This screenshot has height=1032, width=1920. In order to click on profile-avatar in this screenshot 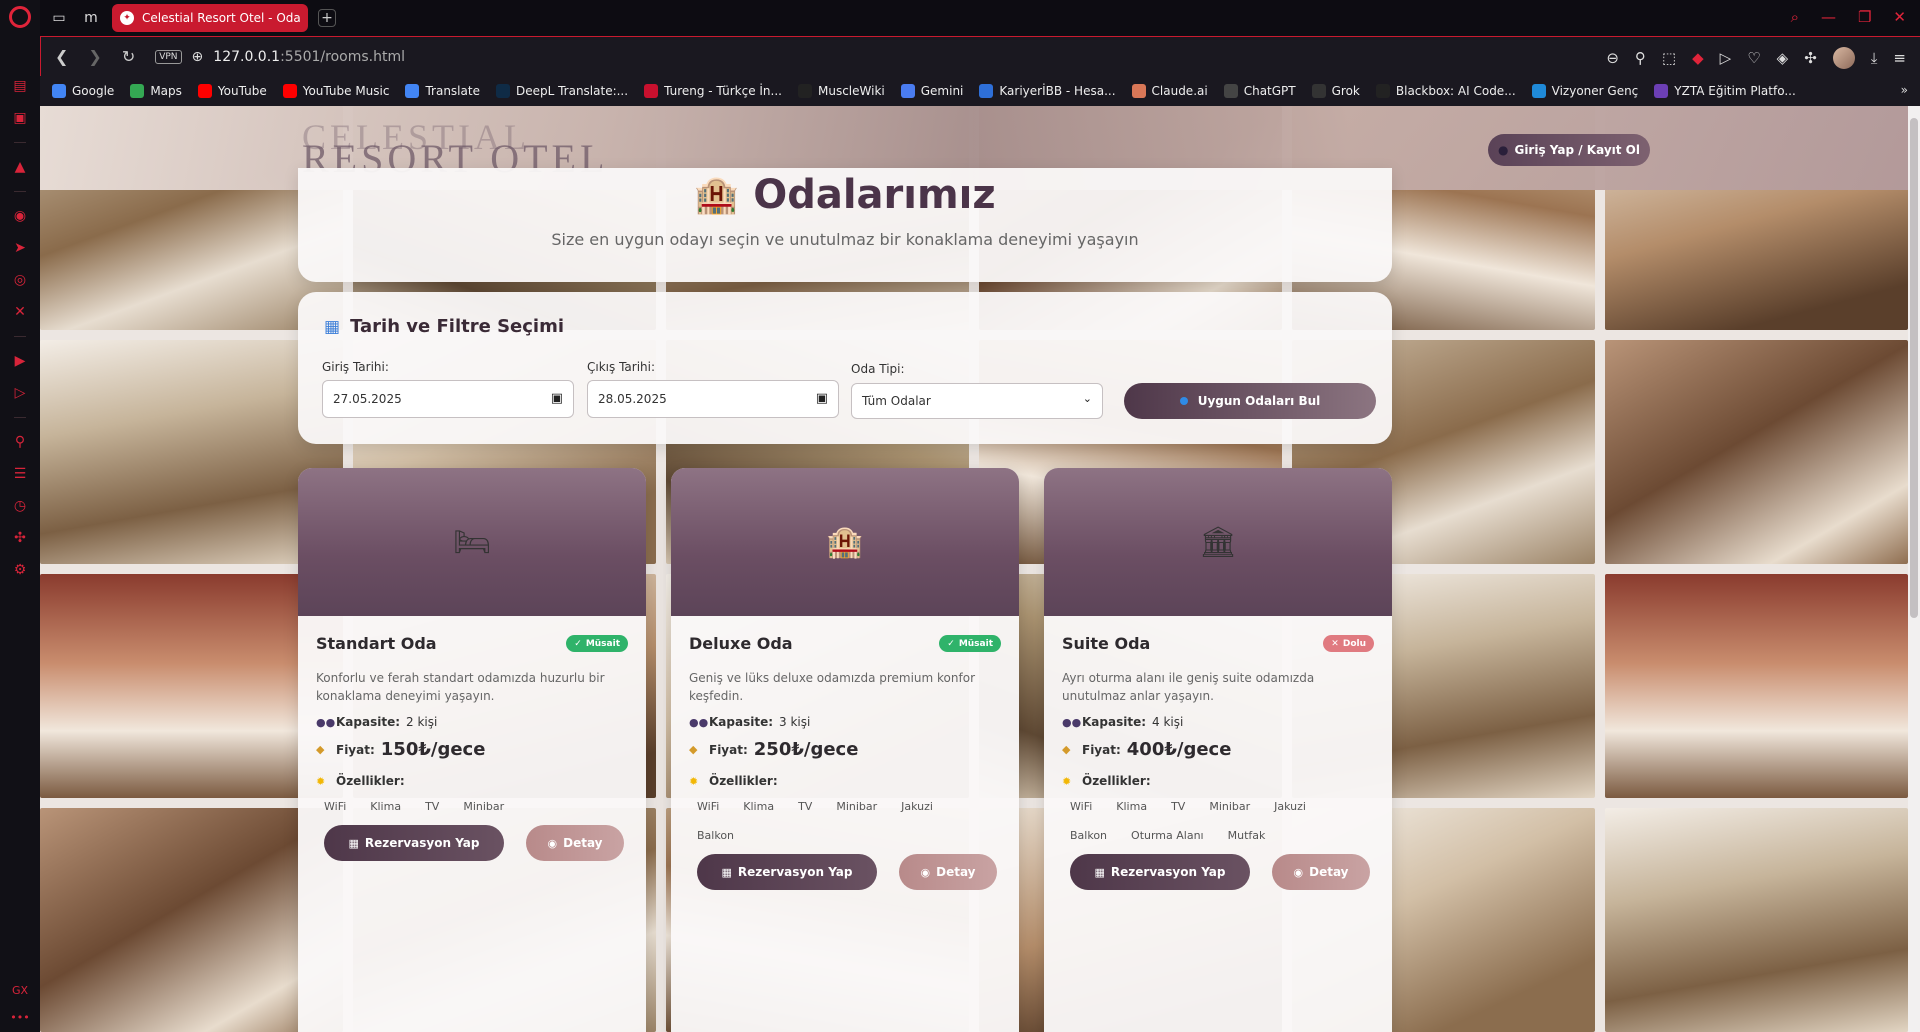, I will do `click(1843, 58)`.